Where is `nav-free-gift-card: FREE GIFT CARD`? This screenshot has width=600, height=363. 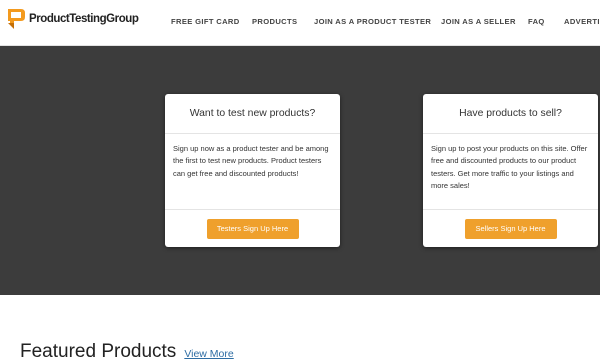
nav-free-gift-card: FREE GIFT CARD is located at coordinates (205, 21).